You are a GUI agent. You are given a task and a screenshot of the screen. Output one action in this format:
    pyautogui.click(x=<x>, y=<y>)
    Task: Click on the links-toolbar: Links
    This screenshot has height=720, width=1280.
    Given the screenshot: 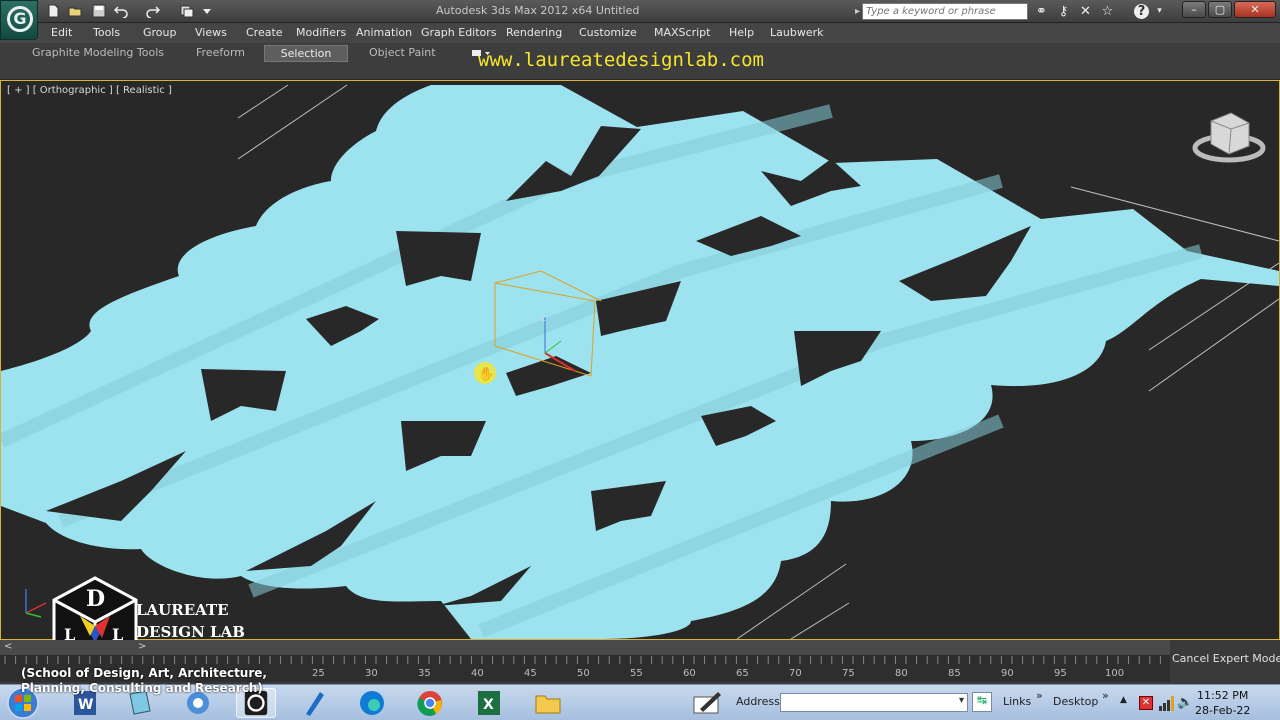 What is the action you would take?
    pyautogui.click(x=1017, y=701)
    